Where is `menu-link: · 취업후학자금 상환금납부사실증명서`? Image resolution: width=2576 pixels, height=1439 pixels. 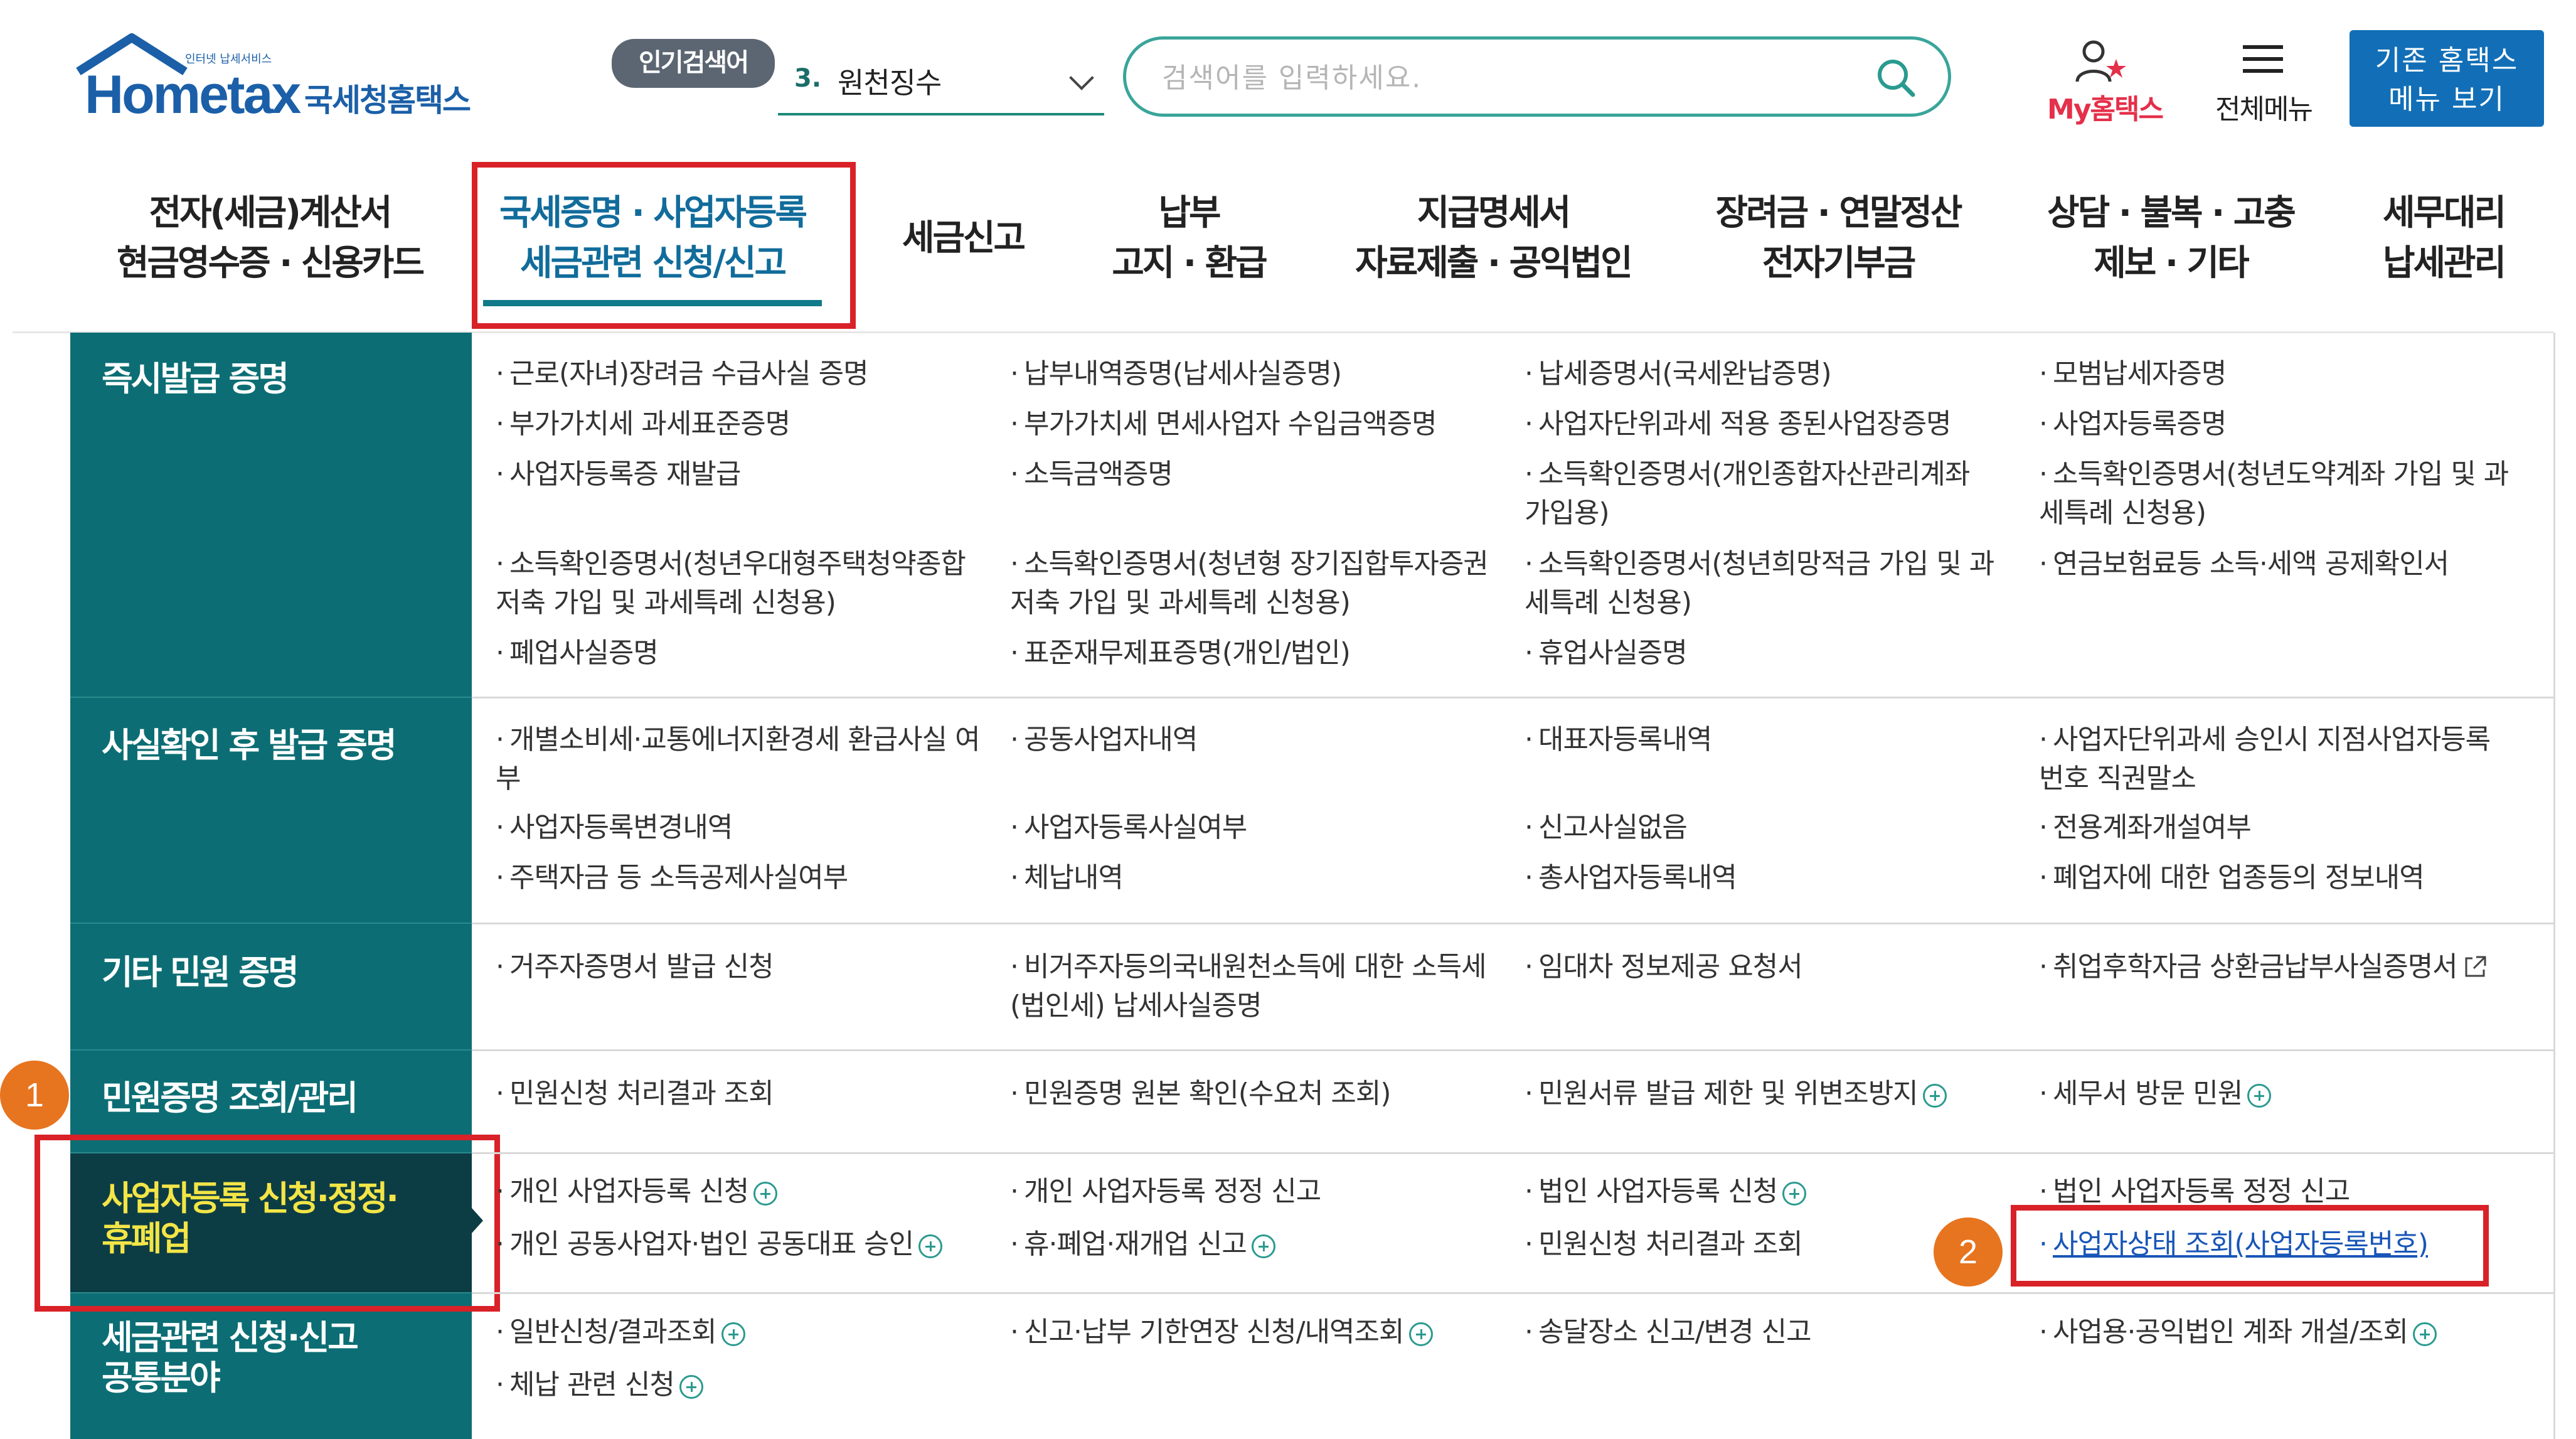
menu-link: · 취업후학자금 상환금납부사실증명서 is located at coordinates (2296, 967).